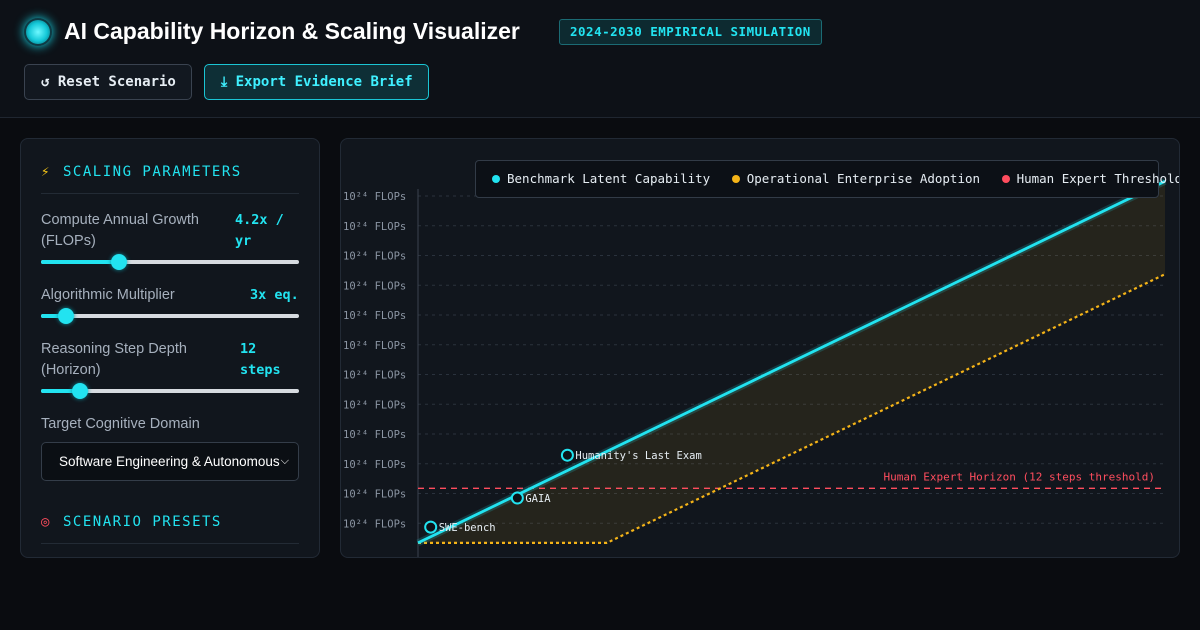 The image size is (1200, 630). I want to click on lightning-icon: ⚡, so click(45, 172).